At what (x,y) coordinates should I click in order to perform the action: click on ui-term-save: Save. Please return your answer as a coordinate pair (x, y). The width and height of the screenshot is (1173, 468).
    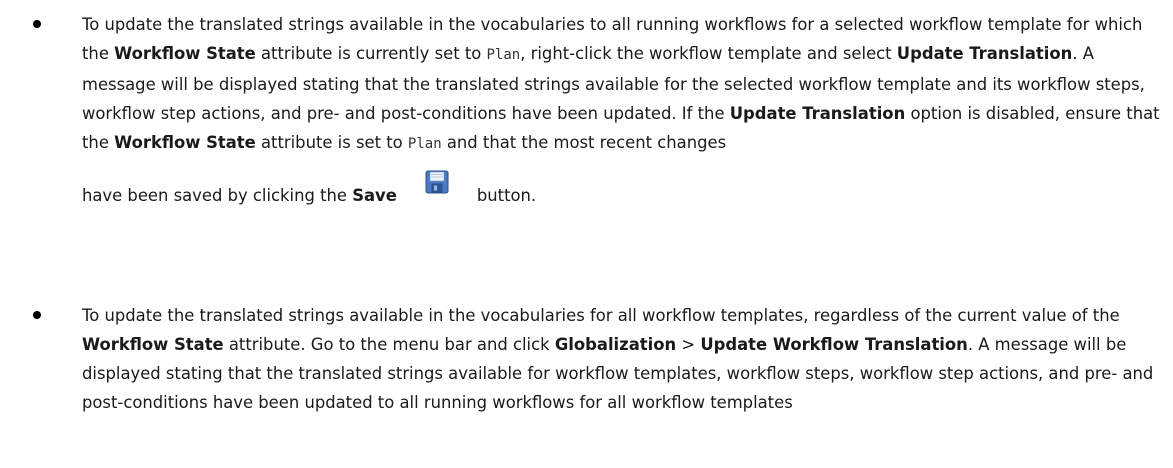
    Looking at the image, I should click on (374, 195).